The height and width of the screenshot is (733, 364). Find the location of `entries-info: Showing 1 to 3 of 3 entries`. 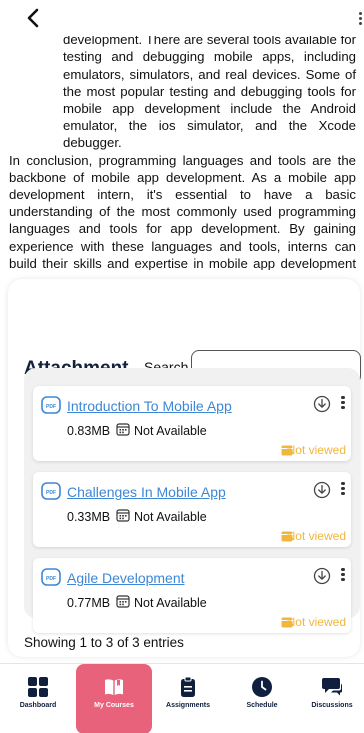

entries-info: Showing 1 to 3 of 3 entries is located at coordinates (104, 642).